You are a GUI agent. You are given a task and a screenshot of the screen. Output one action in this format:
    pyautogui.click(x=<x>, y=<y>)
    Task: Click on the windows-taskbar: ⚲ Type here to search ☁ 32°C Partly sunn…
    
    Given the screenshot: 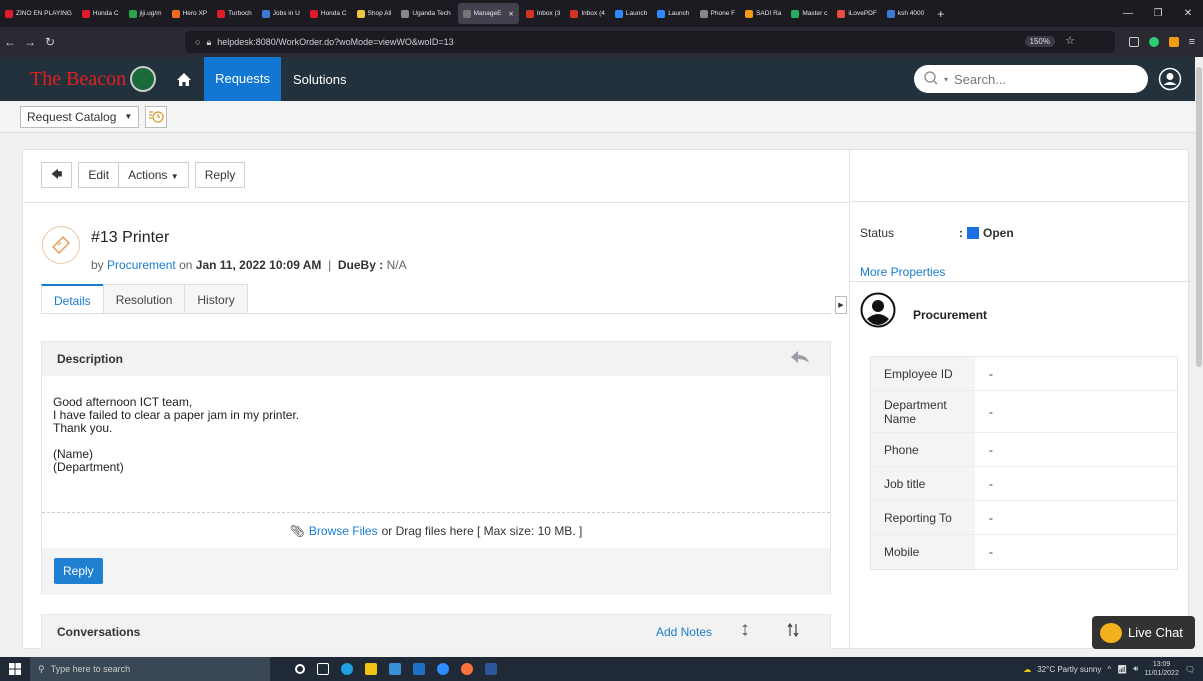 What is the action you would take?
    pyautogui.click(x=601, y=669)
    